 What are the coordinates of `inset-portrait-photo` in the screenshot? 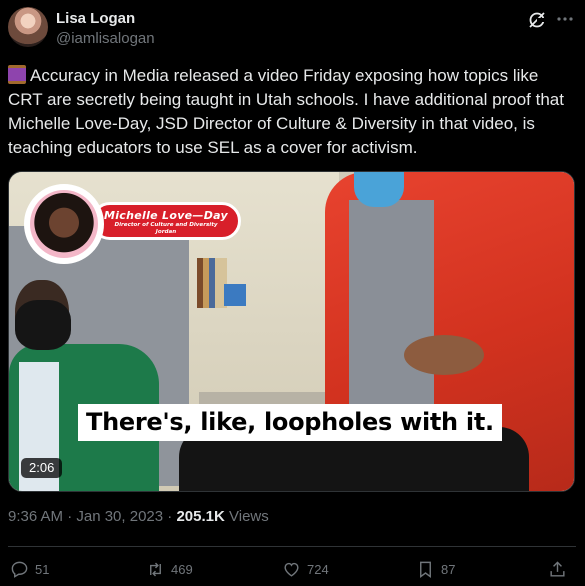 It's located at (64, 224).